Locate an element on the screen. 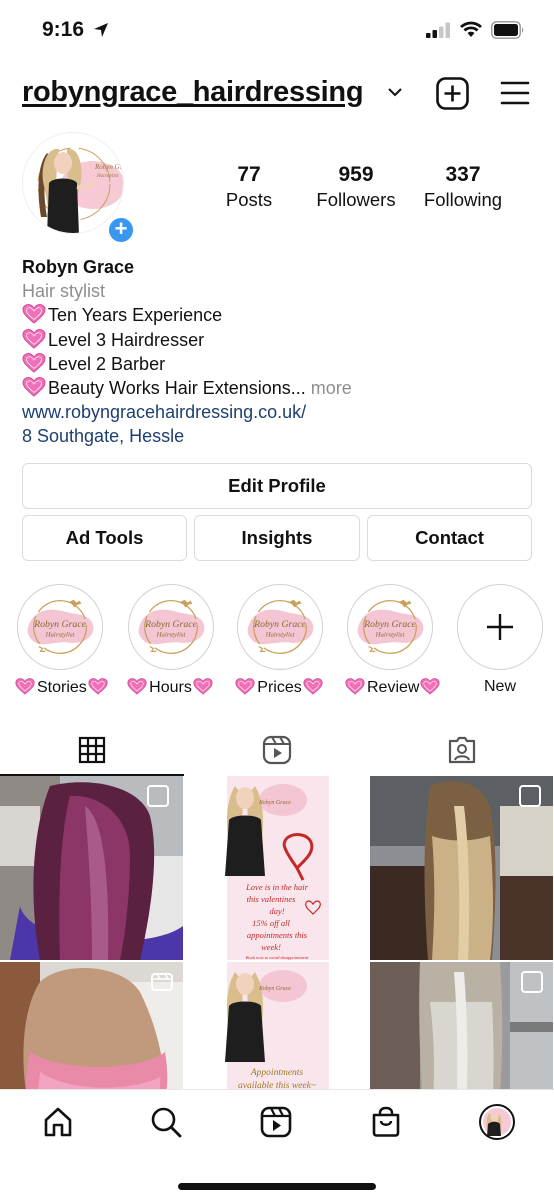  tab-posts-grid is located at coordinates (92, 750).